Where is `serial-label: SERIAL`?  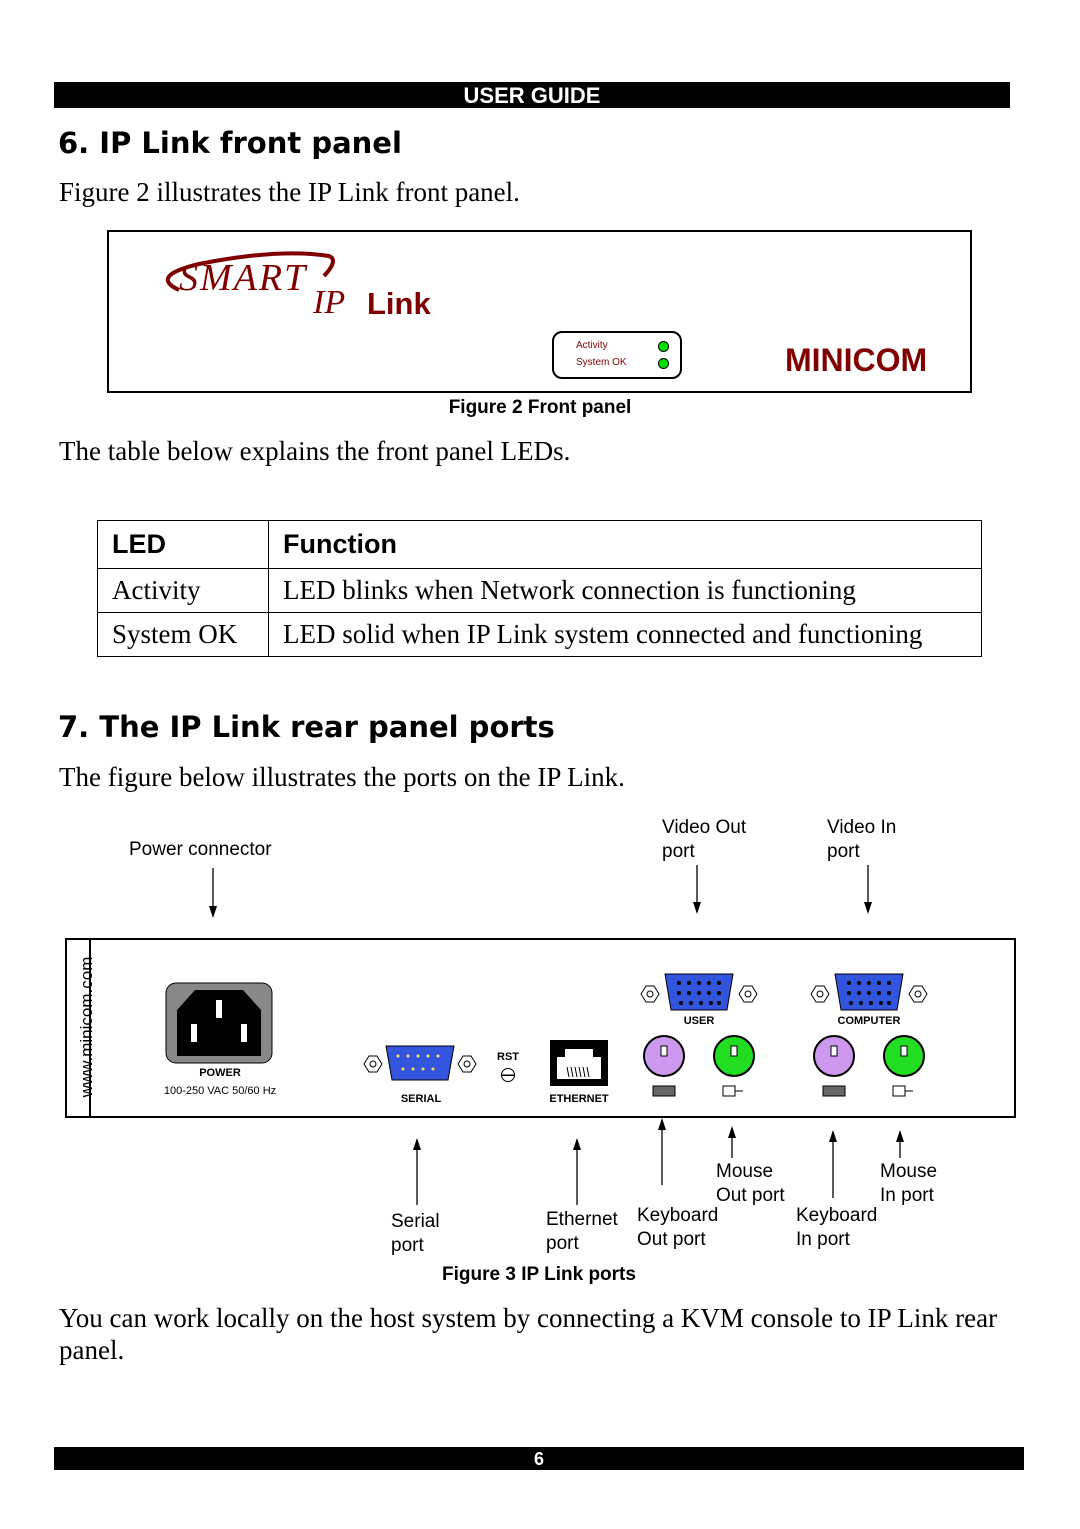
serial-label: SERIAL is located at coordinates (421, 1099).